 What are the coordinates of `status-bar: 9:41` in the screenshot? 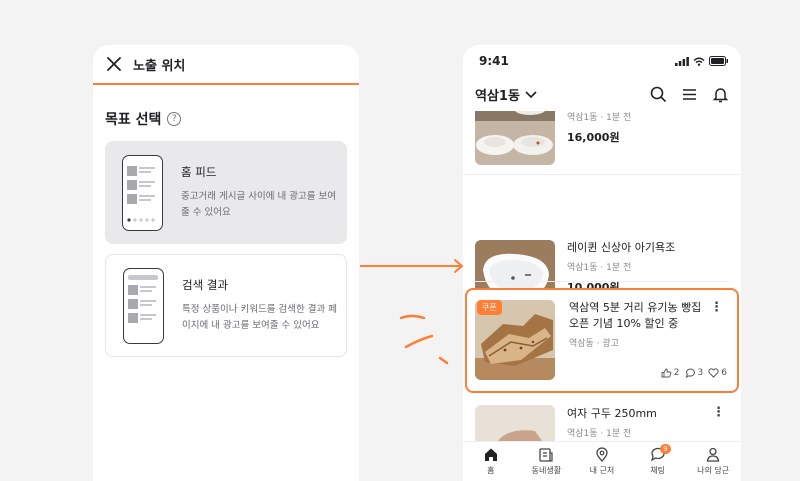 It's located at (602, 61).